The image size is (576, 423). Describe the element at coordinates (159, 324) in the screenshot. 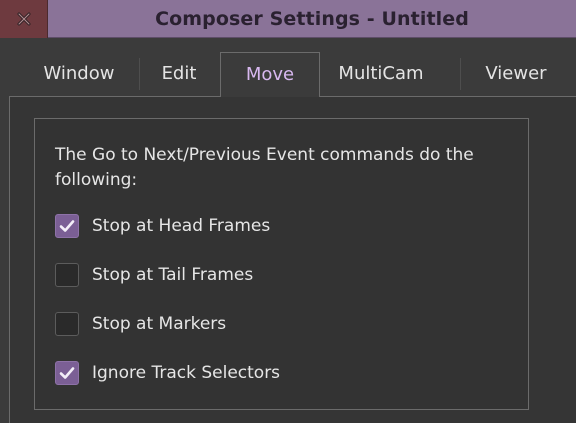

I see `stop-at-markers-label: Stop at Markers` at that location.